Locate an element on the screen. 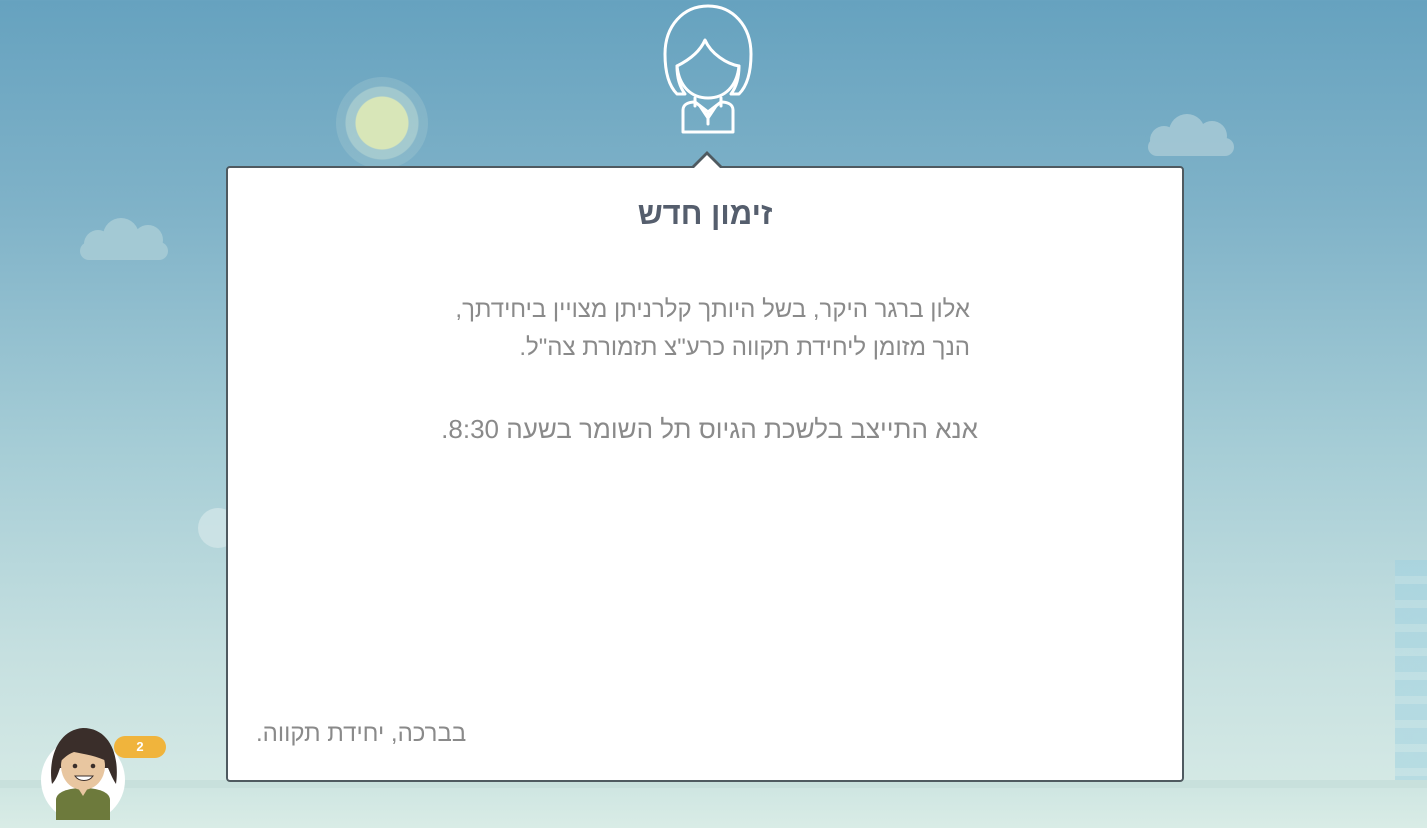 This screenshot has width=1427, height=828. ground is located at coordinates (713, 804).